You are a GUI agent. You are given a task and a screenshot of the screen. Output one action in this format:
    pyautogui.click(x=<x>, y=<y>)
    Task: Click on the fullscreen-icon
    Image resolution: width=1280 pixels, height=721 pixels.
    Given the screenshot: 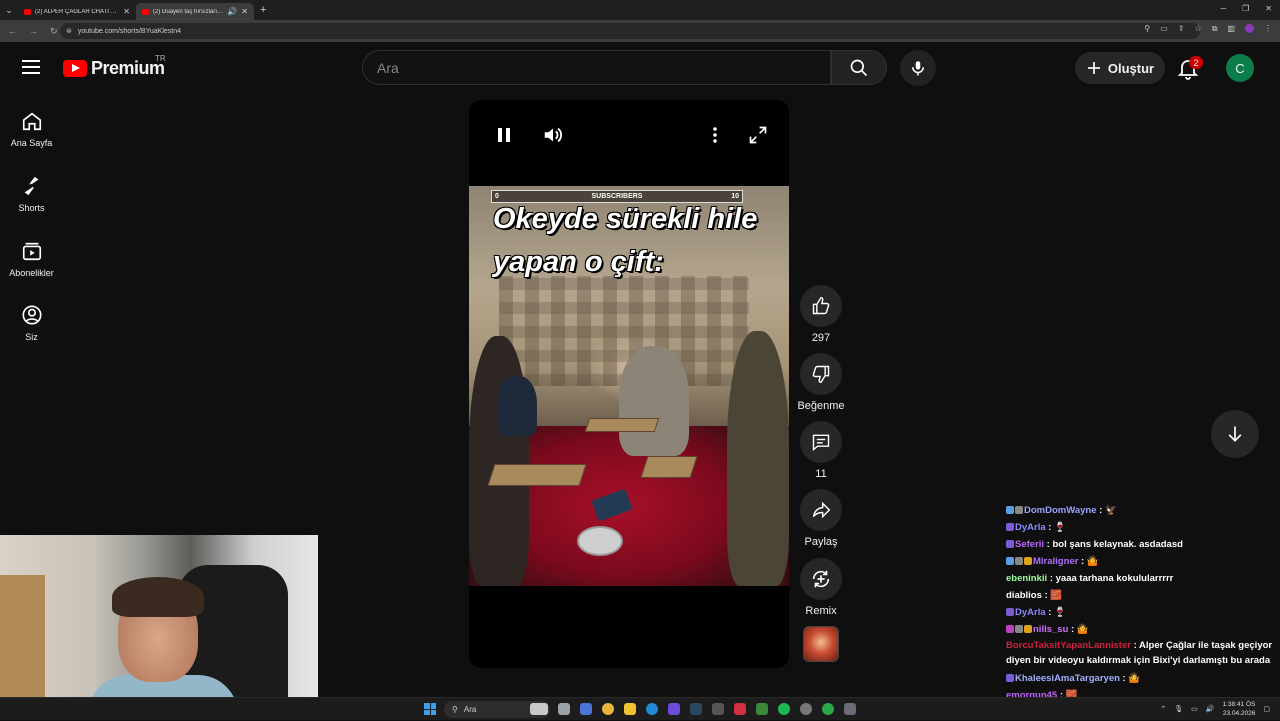 What is the action you would take?
    pyautogui.click(x=758, y=137)
    